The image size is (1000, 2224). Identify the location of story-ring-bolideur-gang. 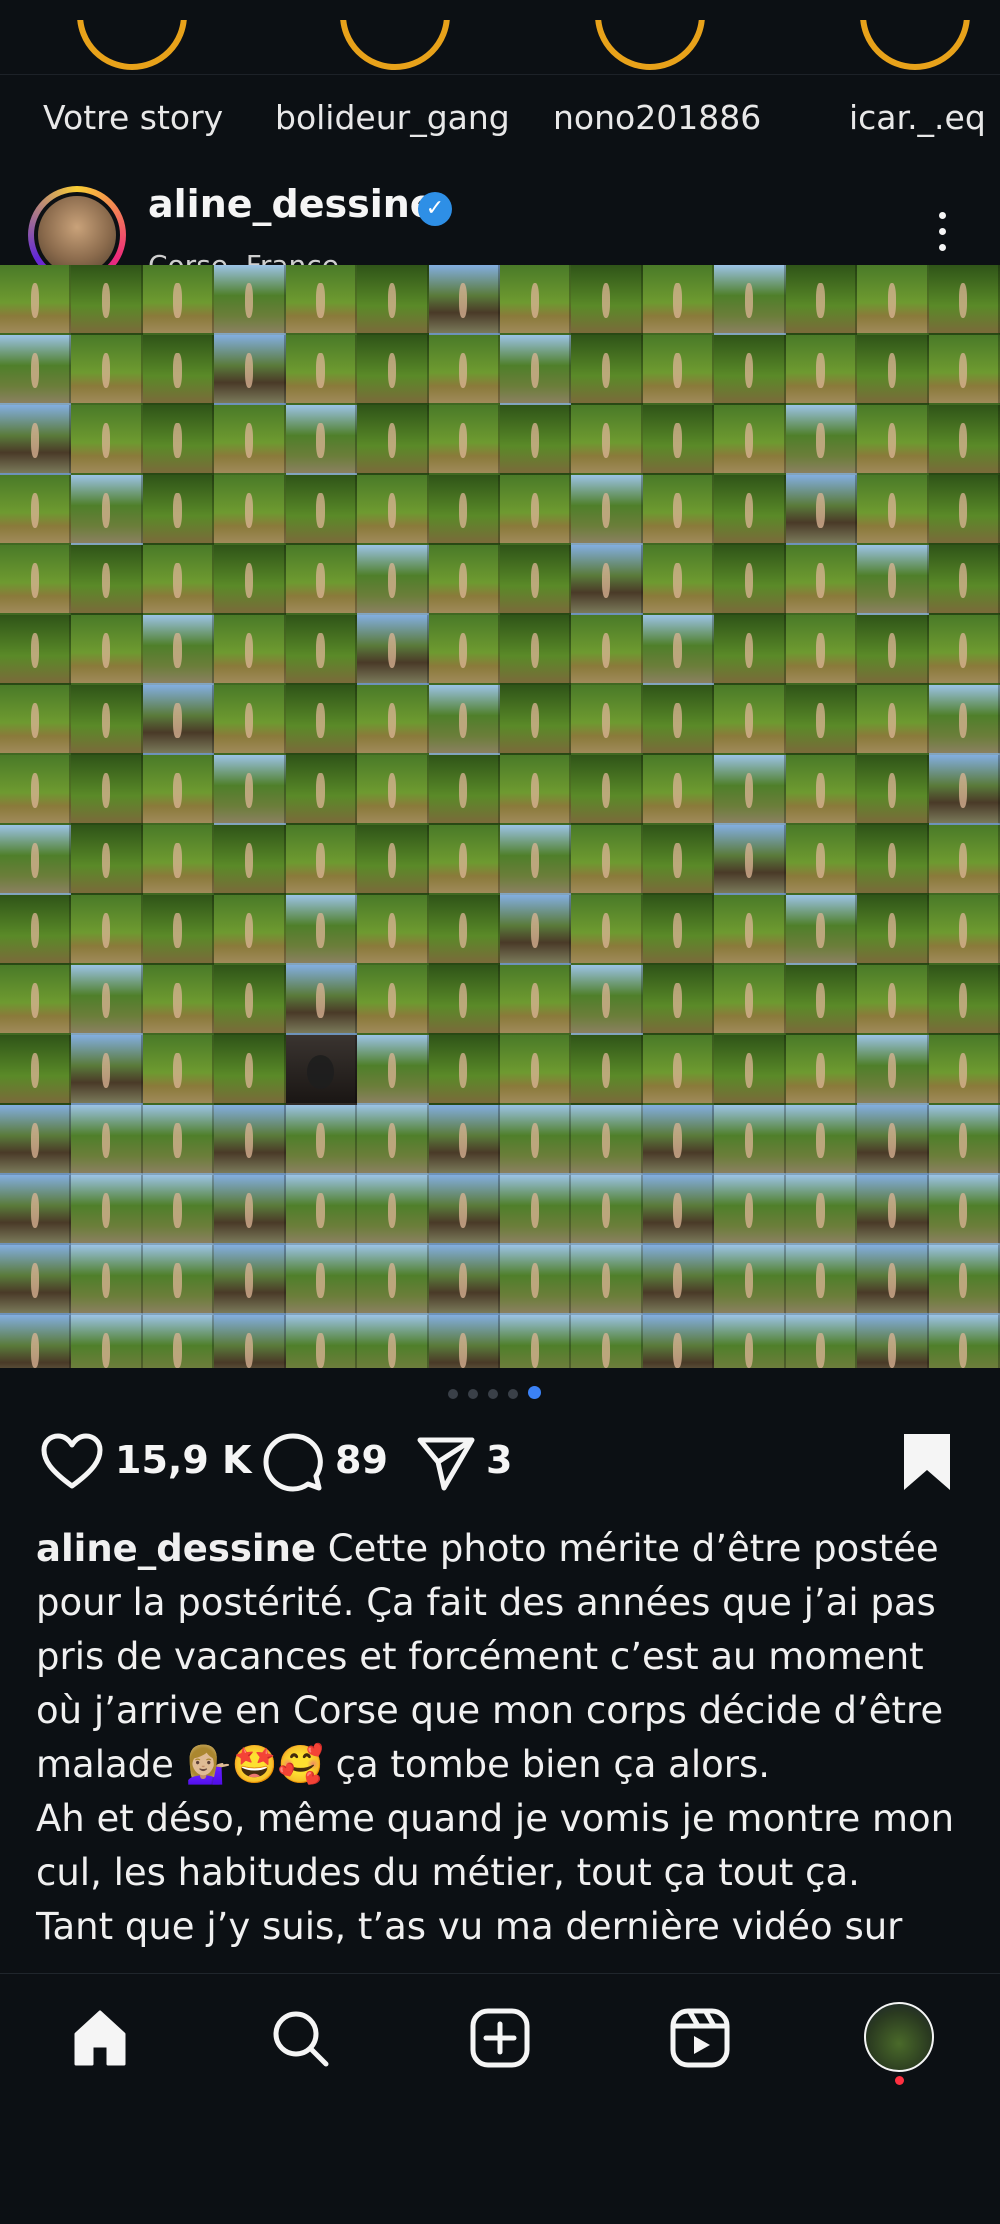
(395, 50).